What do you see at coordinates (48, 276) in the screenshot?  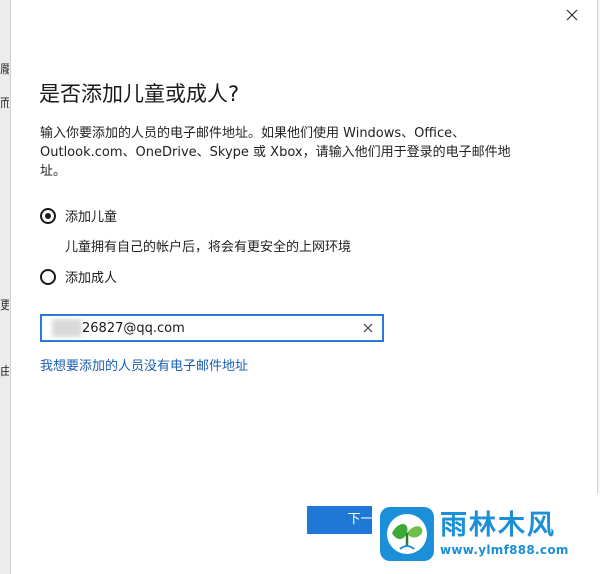 I see `radio-button-unchecked` at bounding box center [48, 276].